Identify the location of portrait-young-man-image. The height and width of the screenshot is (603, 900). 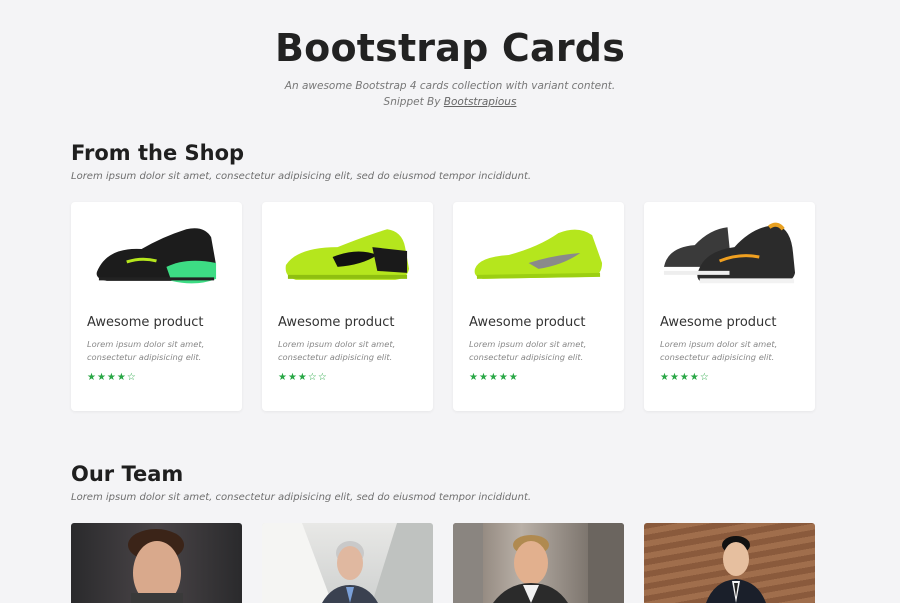
(156, 566).